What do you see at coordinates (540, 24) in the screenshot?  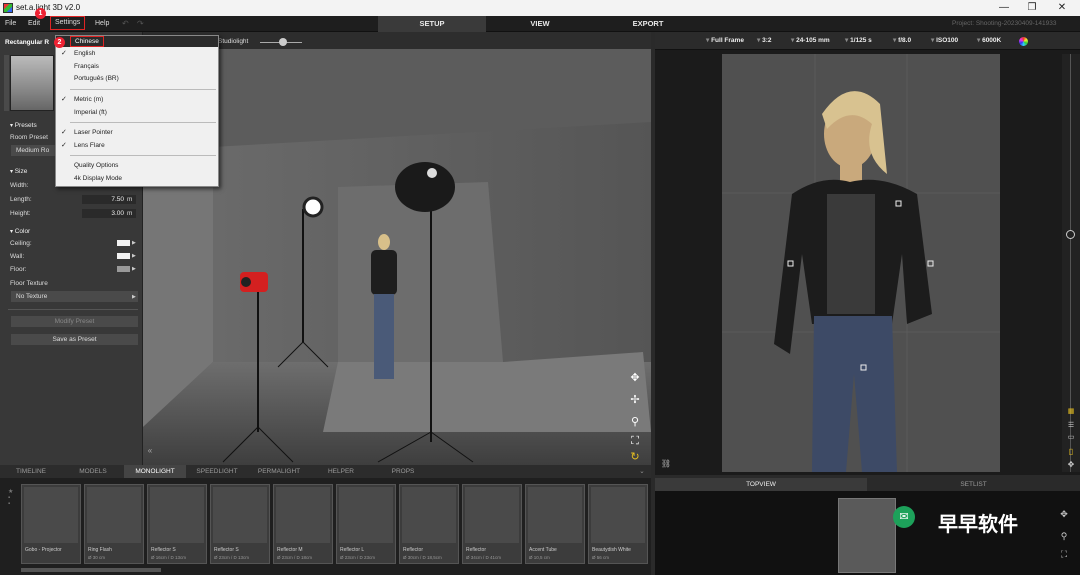 I see `tab-view: VIEW` at bounding box center [540, 24].